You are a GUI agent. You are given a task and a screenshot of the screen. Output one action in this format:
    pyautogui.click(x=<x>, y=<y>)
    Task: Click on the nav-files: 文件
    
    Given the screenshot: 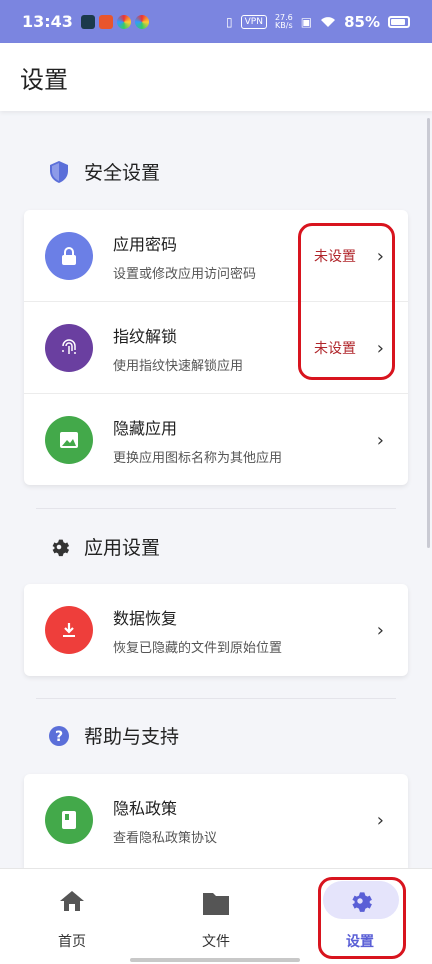 What is the action you would take?
    pyautogui.click(x=216, y=916)
    